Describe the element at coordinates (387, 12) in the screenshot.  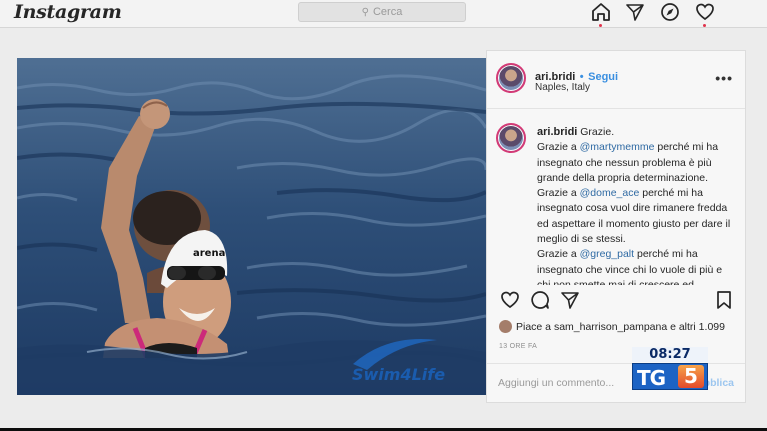
I see `search-placeholder: Cerca` at that location.